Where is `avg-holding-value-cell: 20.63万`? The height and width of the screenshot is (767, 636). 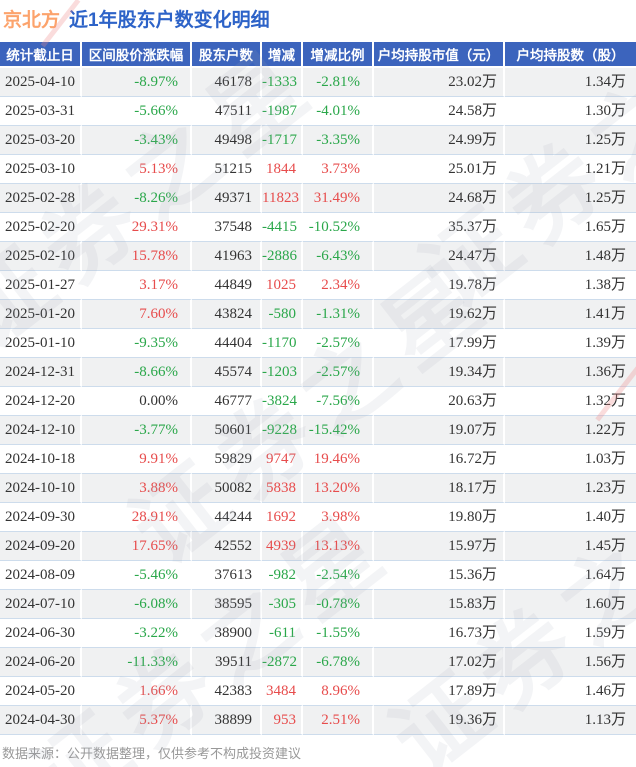 avg-holding-value-cell: 20.63万 is located at coordinates (439, 401).